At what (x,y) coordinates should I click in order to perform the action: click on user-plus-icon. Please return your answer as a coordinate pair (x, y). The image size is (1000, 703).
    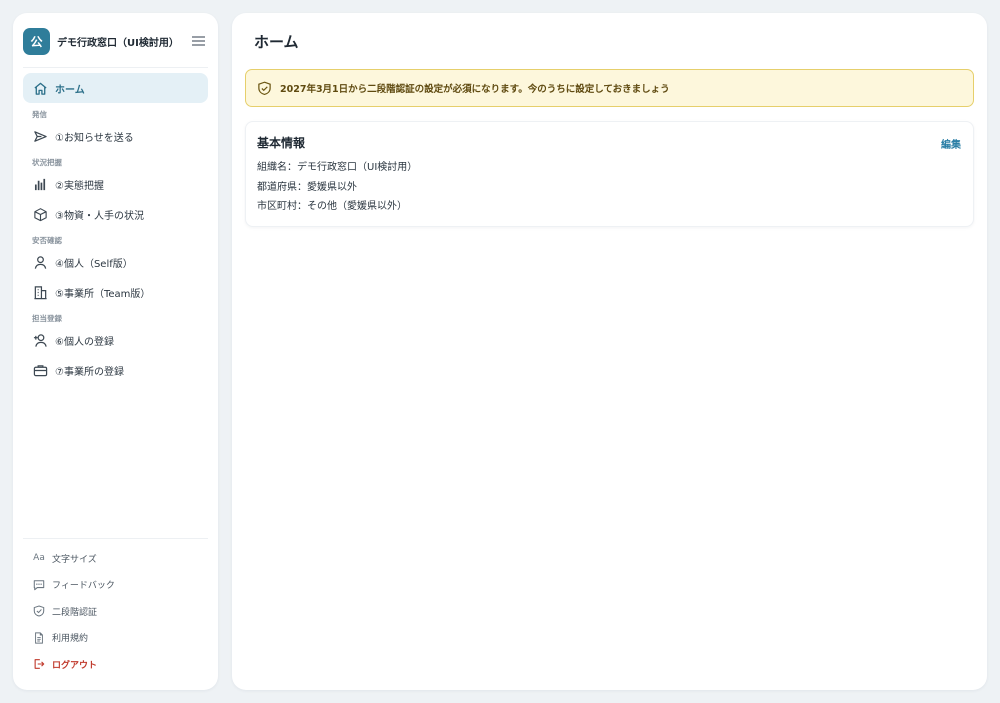
    Looking at the image, I should click on (40, 340).